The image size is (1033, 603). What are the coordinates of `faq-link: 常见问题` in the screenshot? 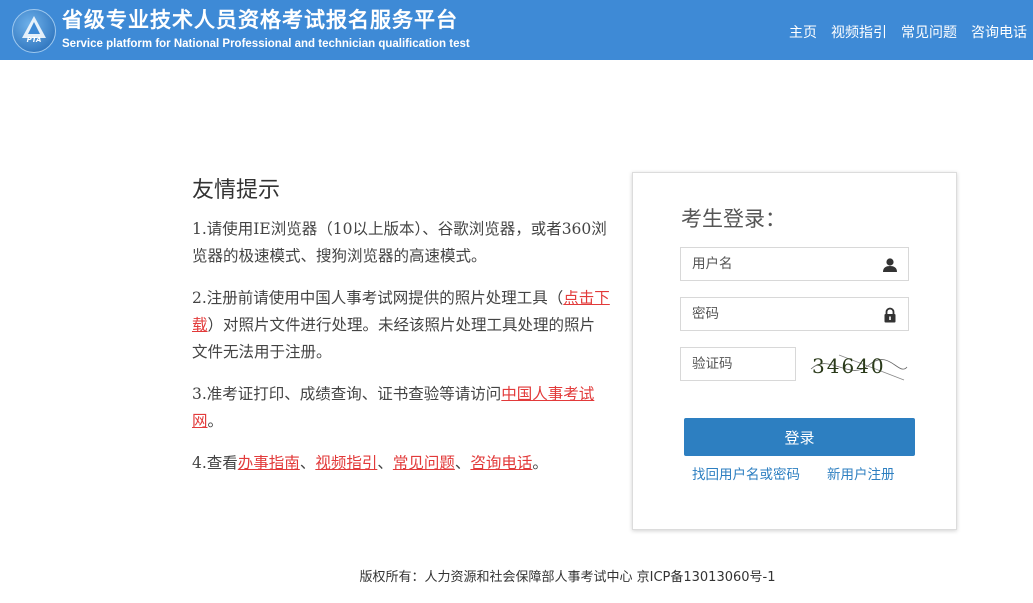 It's located at (424, 463).